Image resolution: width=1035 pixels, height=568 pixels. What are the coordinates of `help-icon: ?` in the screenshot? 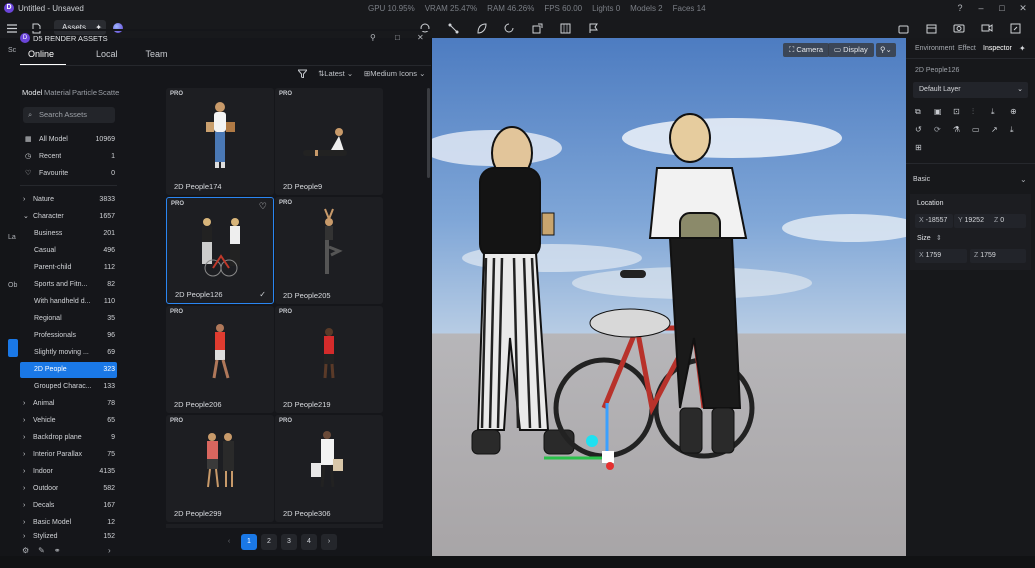 It's located at (960, 8).